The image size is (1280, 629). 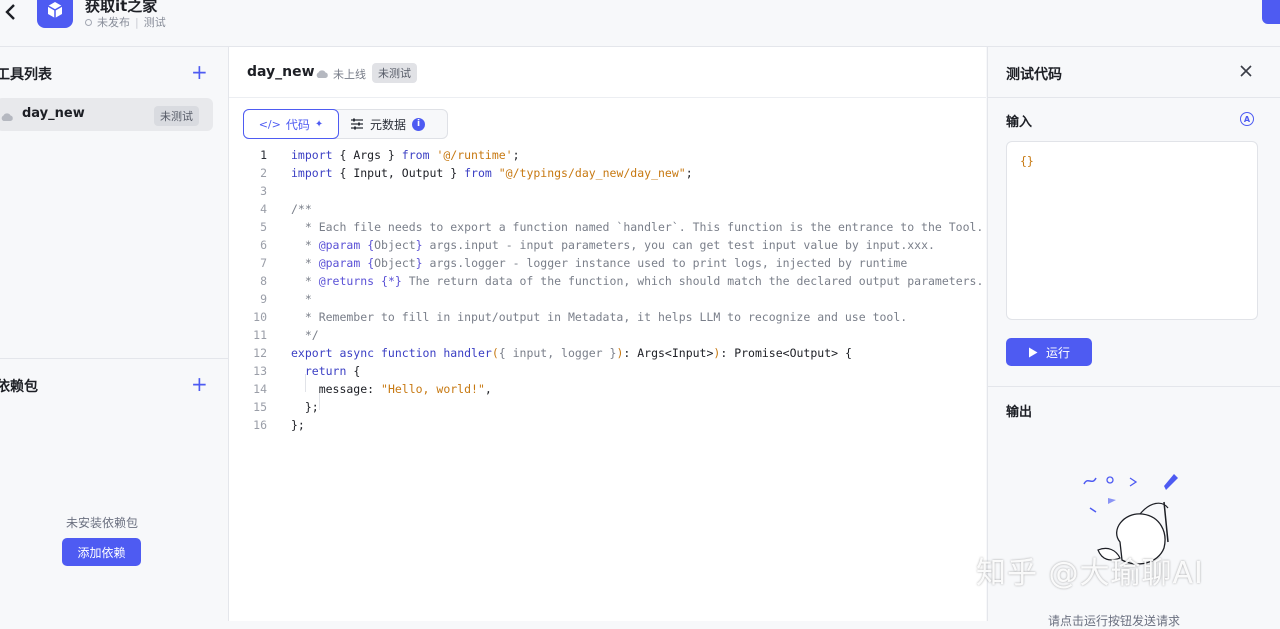 What do you see at coordinates (1033, 352) in the screenshot?
I see `play-icon` at bounding box center [1033, 352].